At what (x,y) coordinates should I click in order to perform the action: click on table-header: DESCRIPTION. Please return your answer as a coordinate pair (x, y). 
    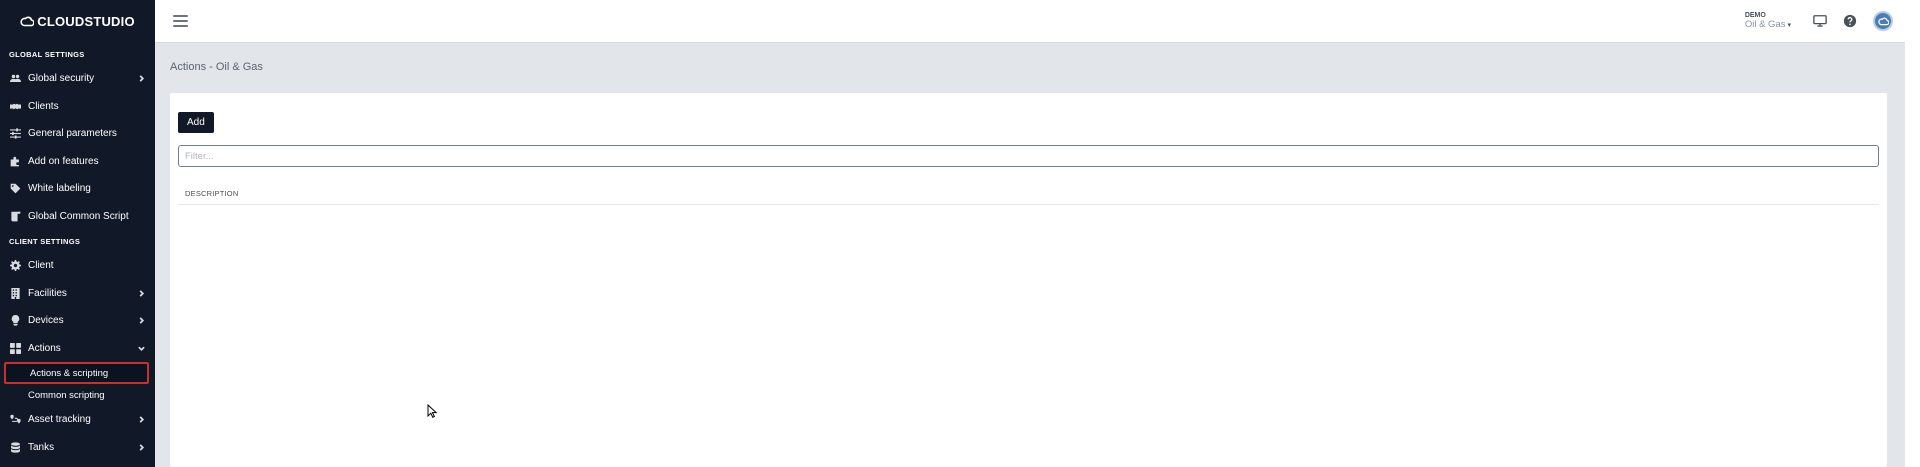
    Looking at the image, I should click on (1028, 194).